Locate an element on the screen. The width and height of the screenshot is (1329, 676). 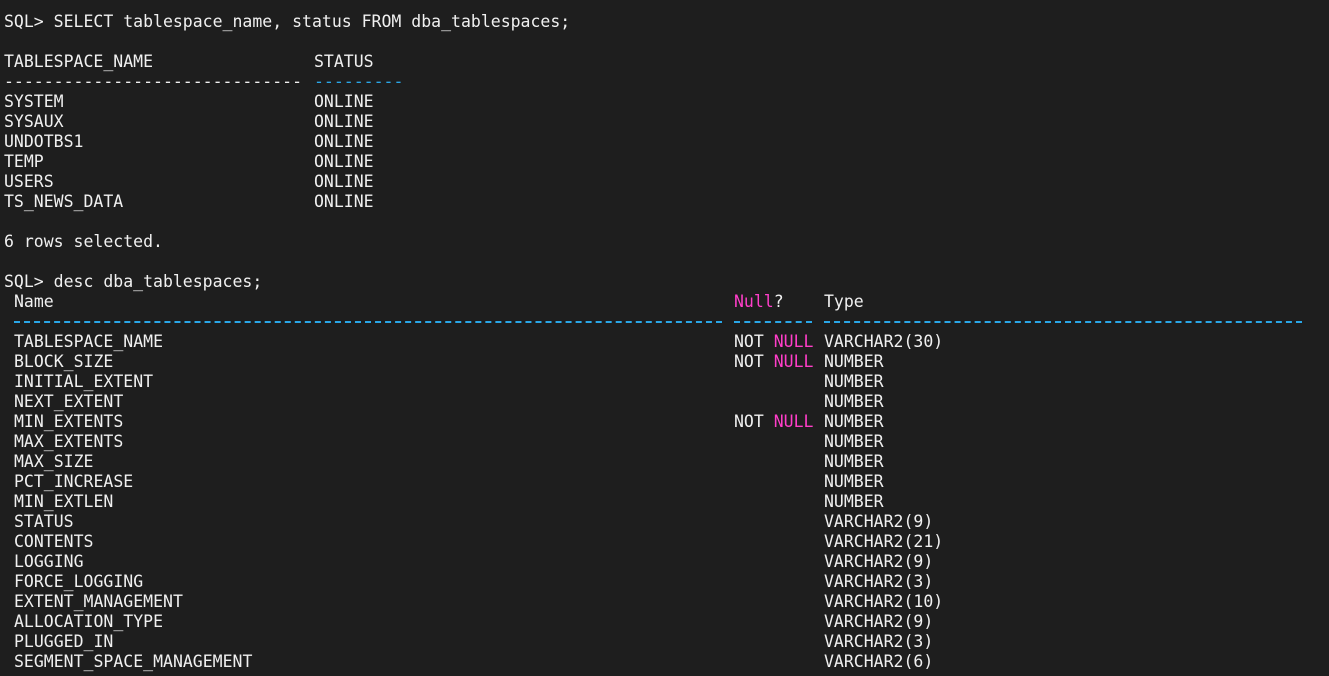
desc-row: FORCE_LOGGING VARCHAR2(3) is located at coordinates (664, 582).